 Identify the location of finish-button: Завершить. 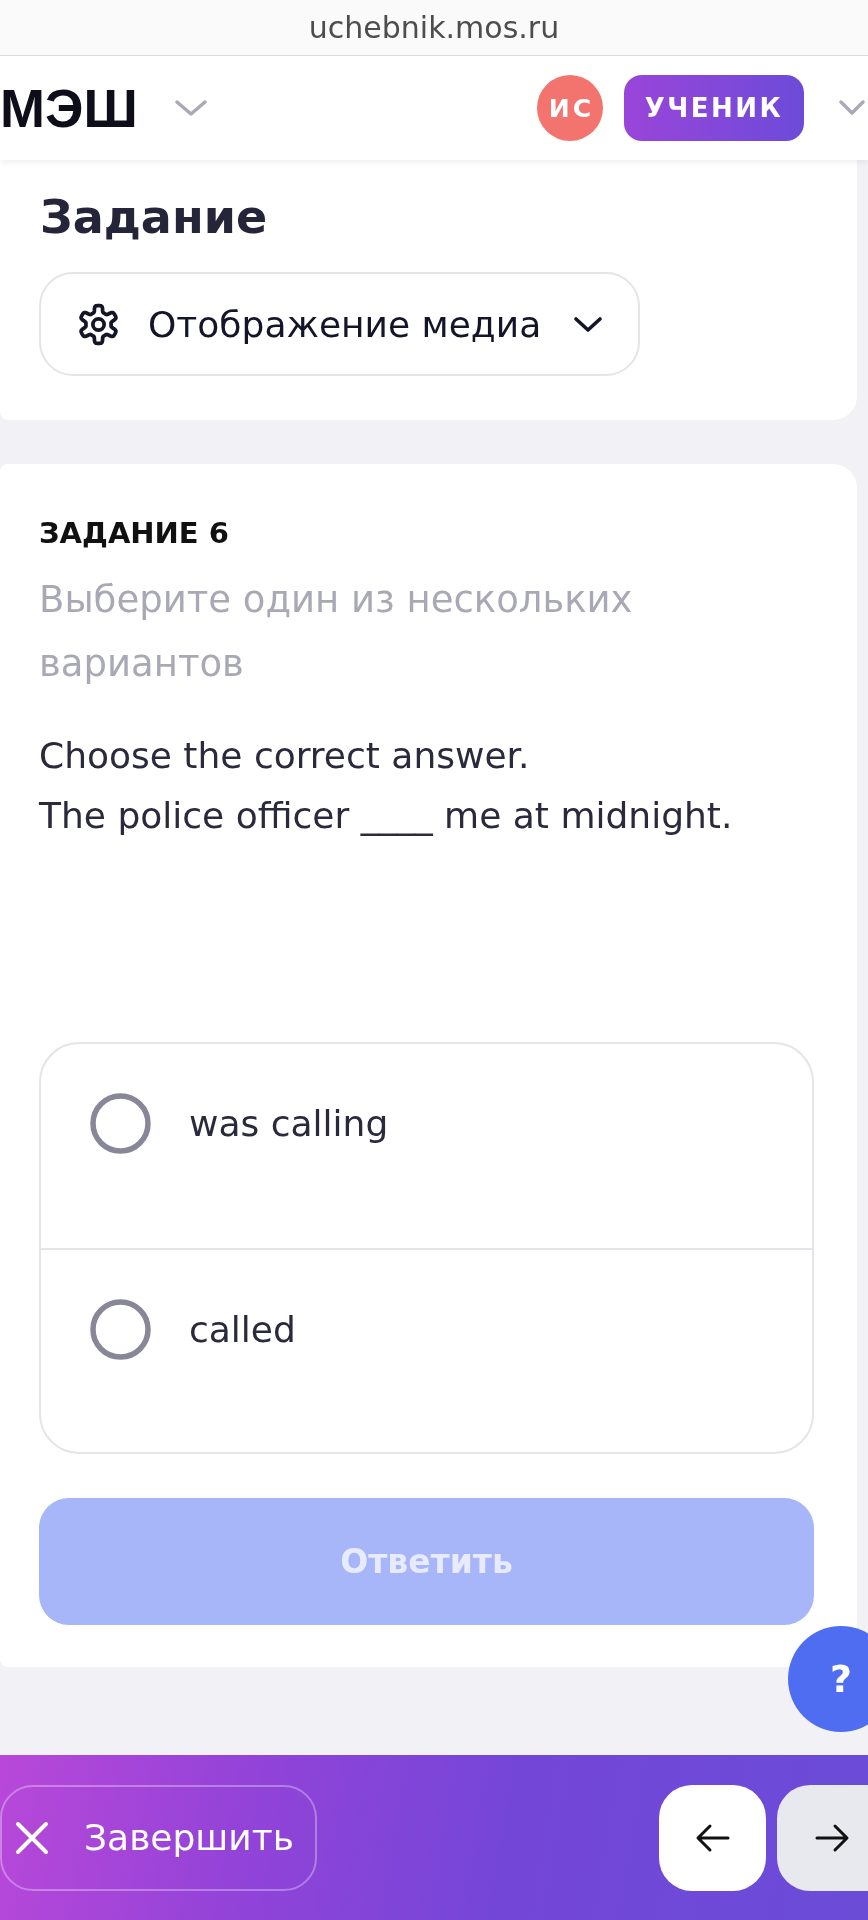
(158, 1837).